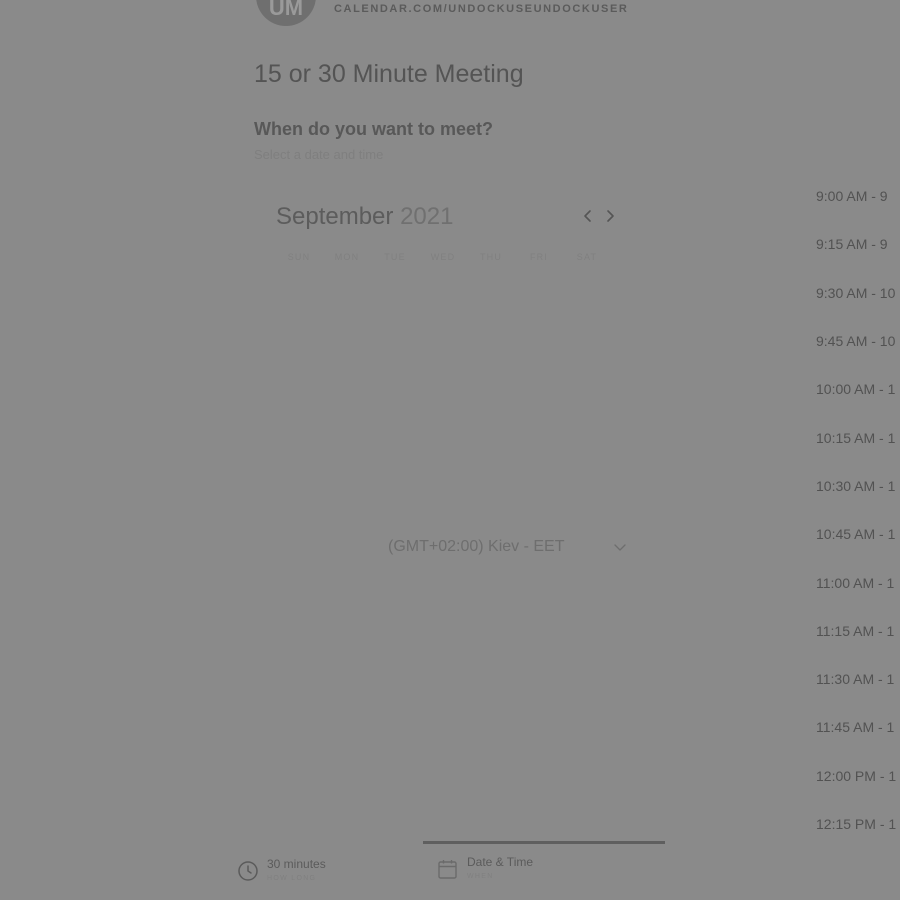  I want to click on time-slot: 12:15 PM - 1, so click(850, 824).